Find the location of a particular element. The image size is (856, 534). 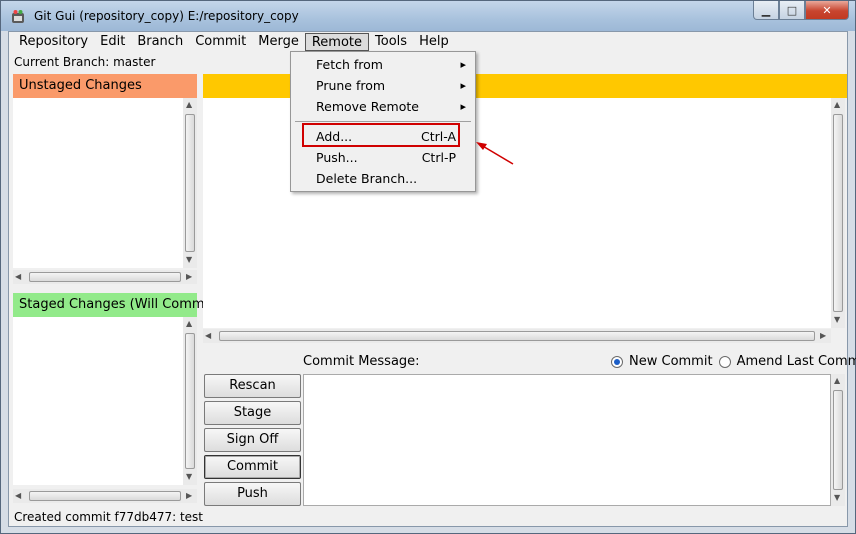

annotation-arrow-icon is located at coordinates (495, 153).